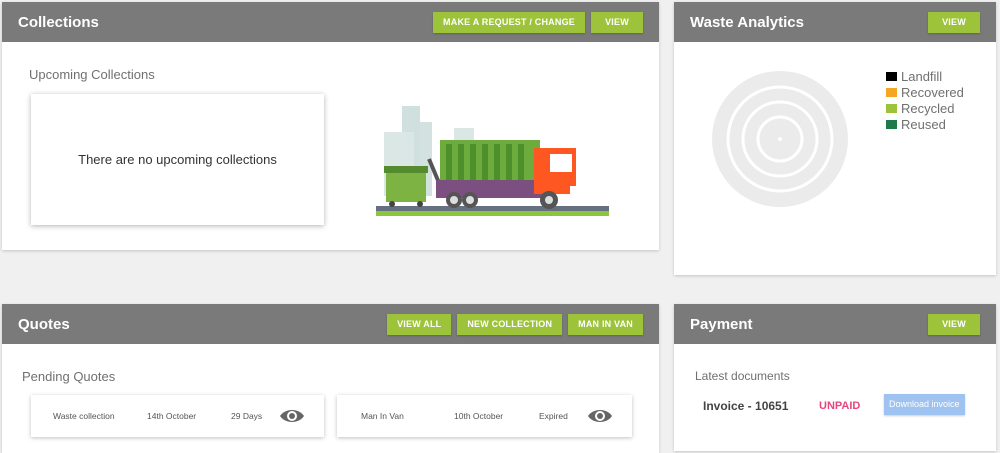 This screenshot has width=1000, height=453. I want to click on legend-label-landfill: Landfill, so click(922, 76).